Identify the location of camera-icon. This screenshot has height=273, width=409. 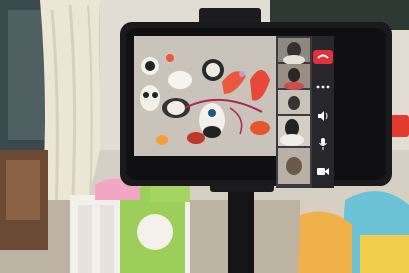
(323, 171).